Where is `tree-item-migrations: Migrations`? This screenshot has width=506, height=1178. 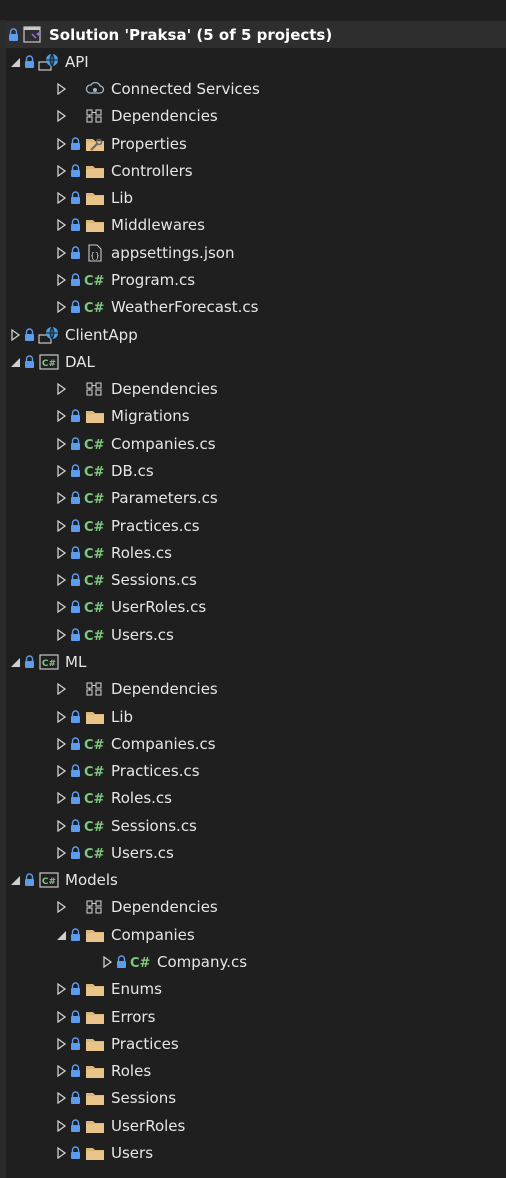
tree-item-migrations: Migrations is located at coordinates (256, 416).